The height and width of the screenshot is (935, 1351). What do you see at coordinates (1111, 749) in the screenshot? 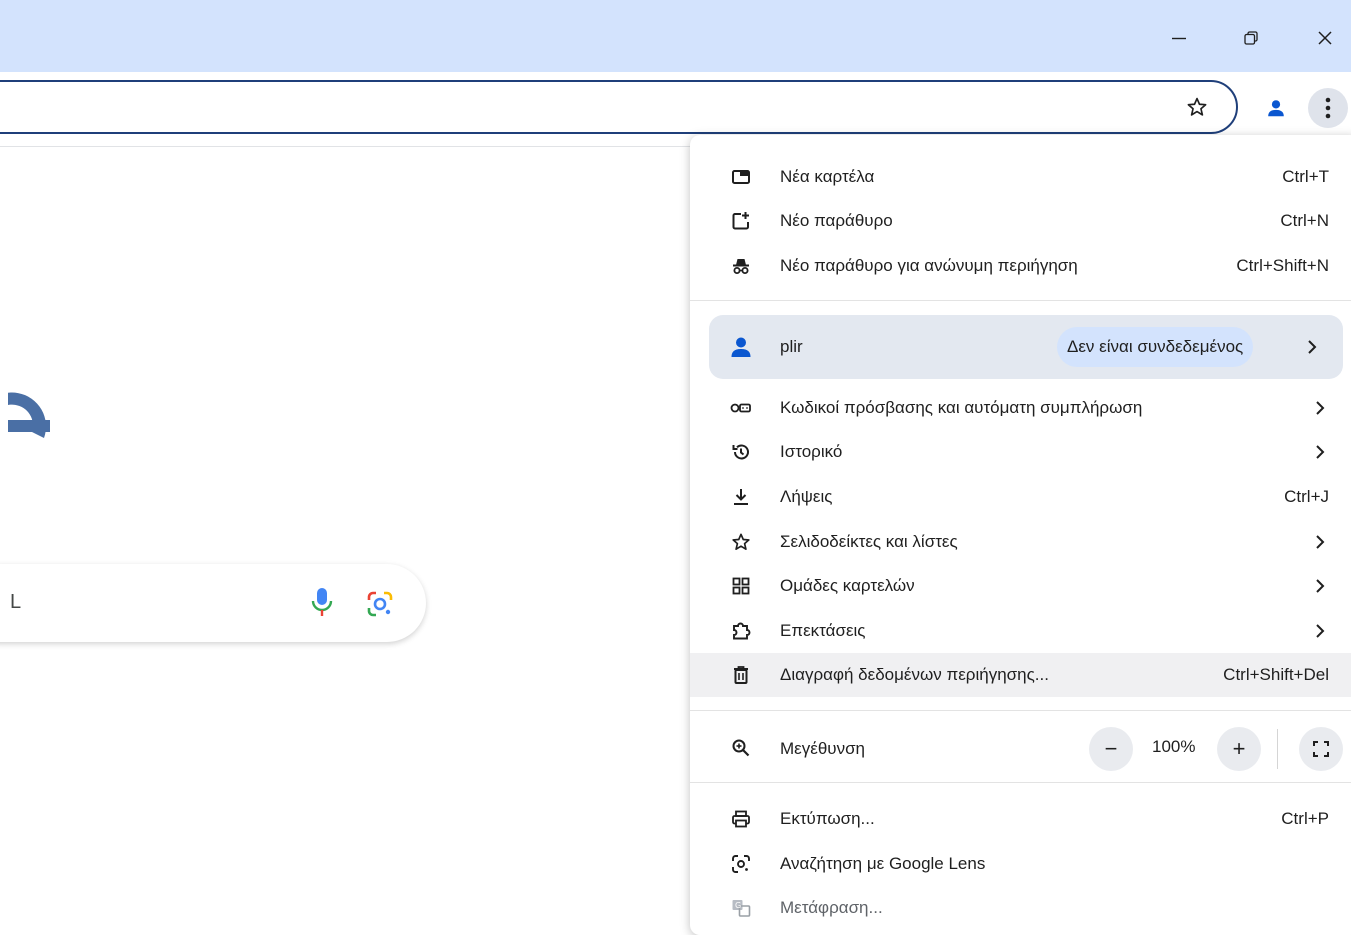
I see `zoom-out-button: −` at bounding box center [1111, 749].